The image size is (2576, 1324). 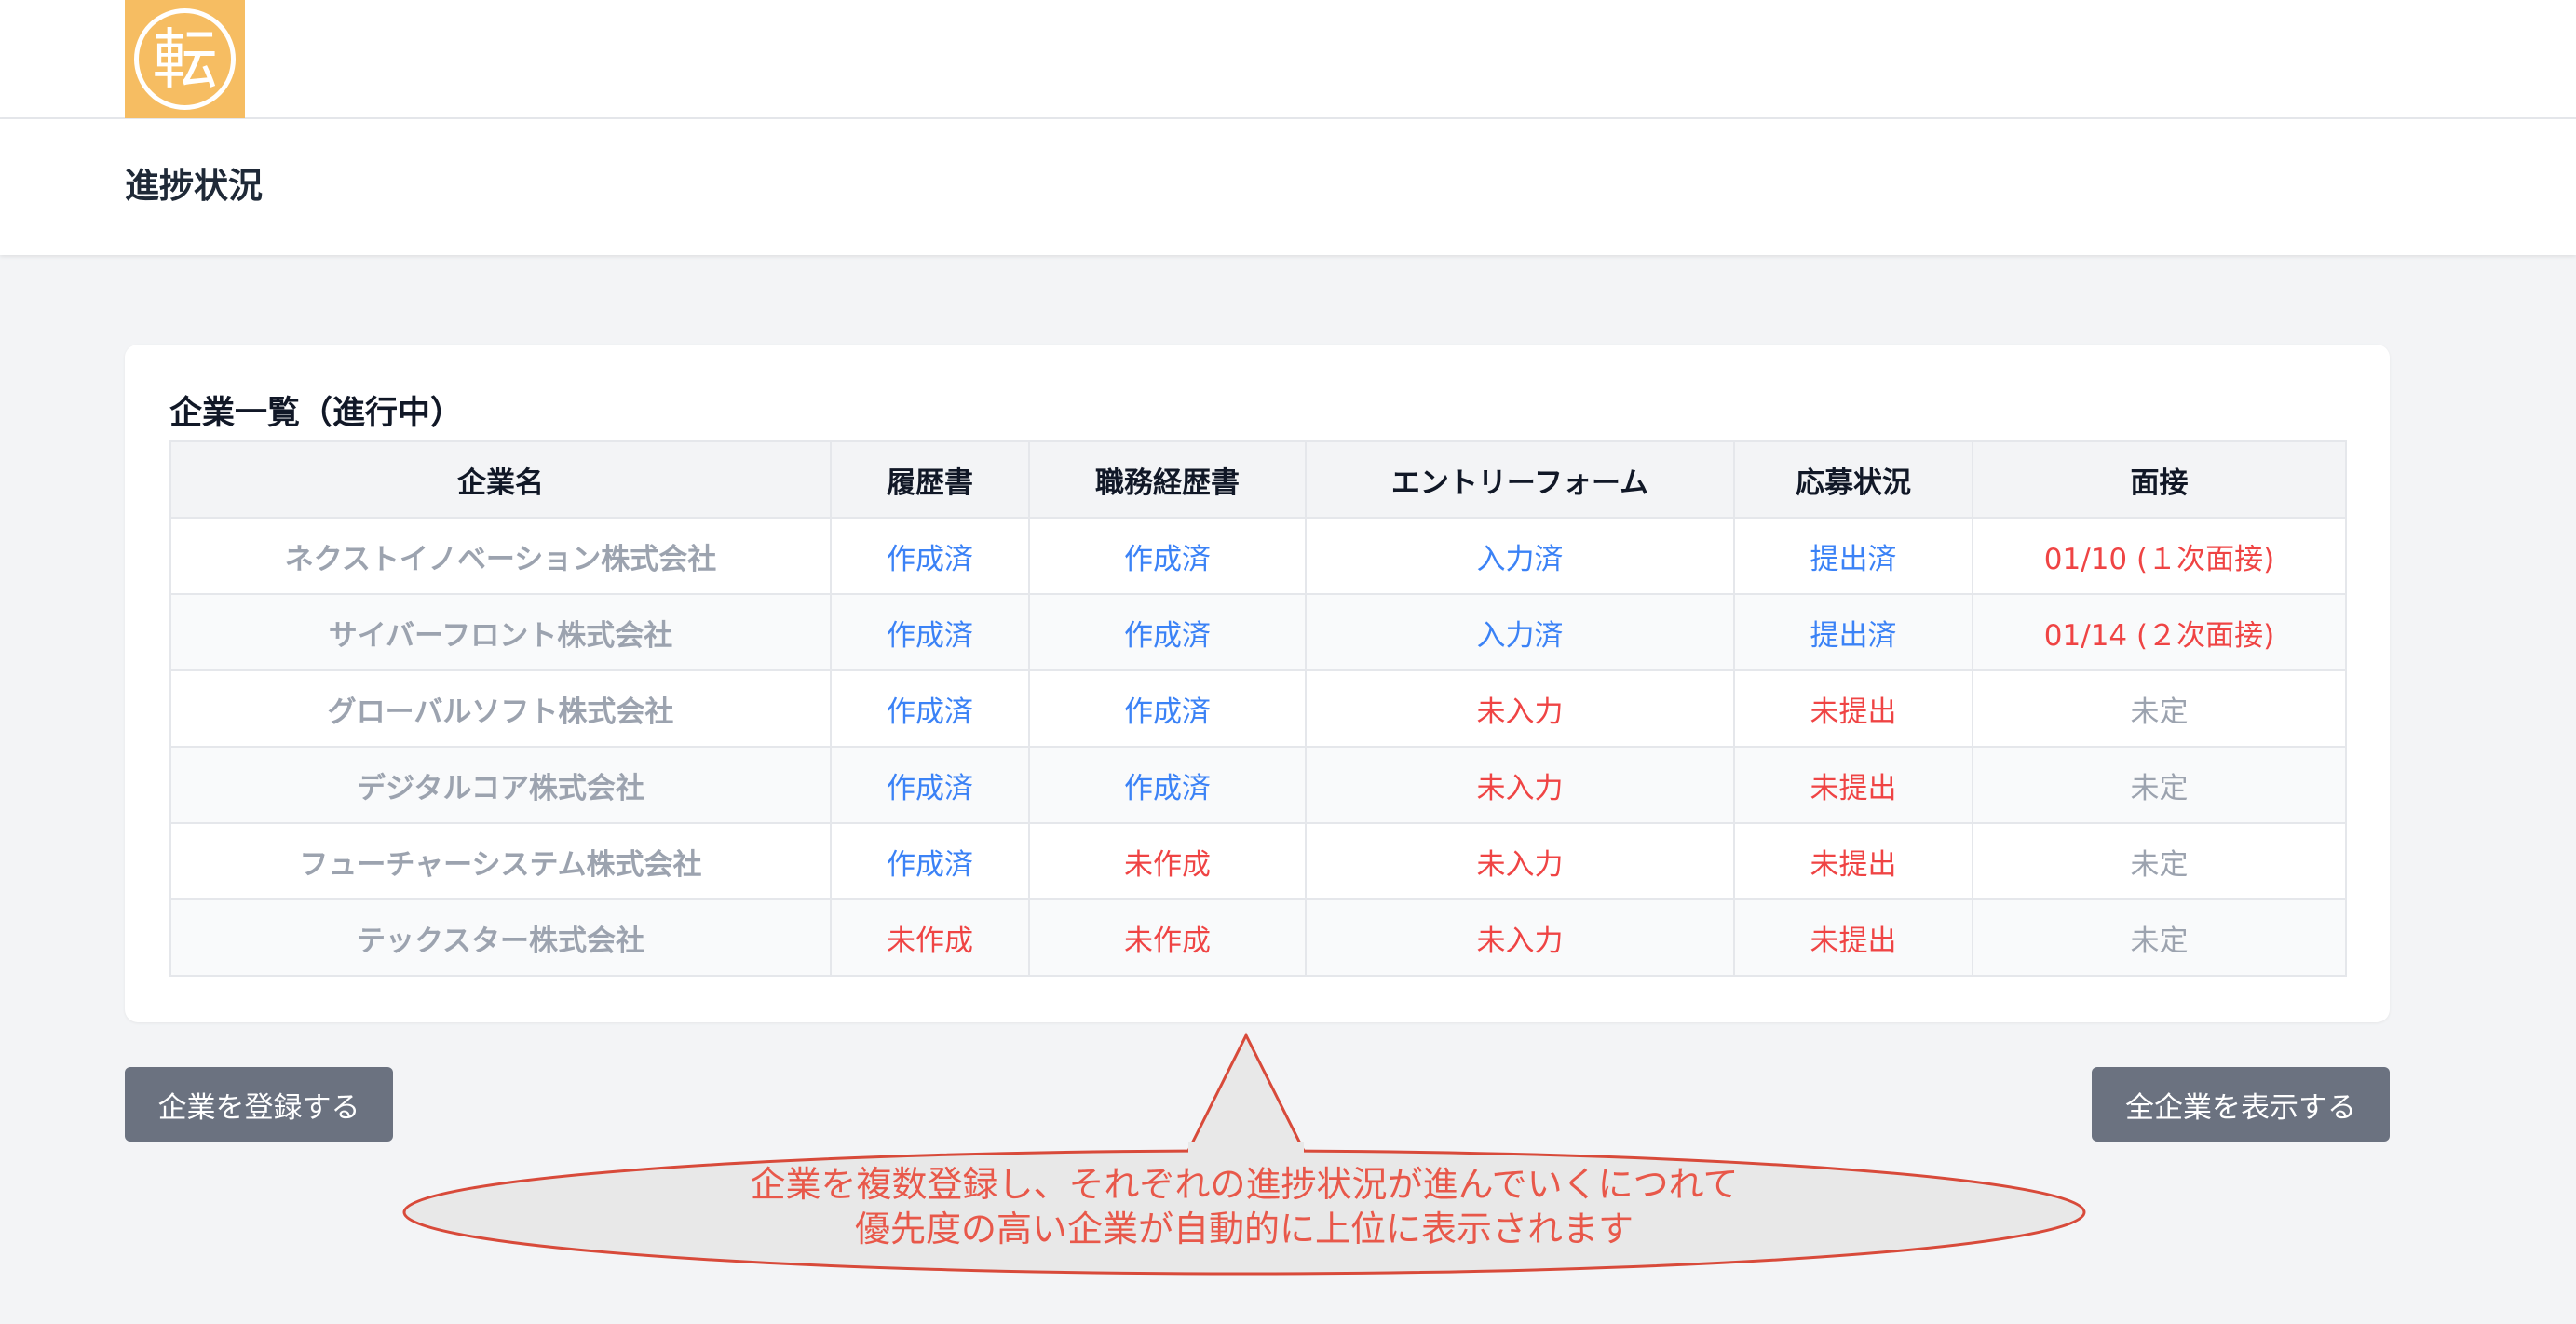 What do you see at coordinates (500, 861) in the screenshot?
I see `company-name: フューチャーシステム株式会社` at bounding box center [500, 861].